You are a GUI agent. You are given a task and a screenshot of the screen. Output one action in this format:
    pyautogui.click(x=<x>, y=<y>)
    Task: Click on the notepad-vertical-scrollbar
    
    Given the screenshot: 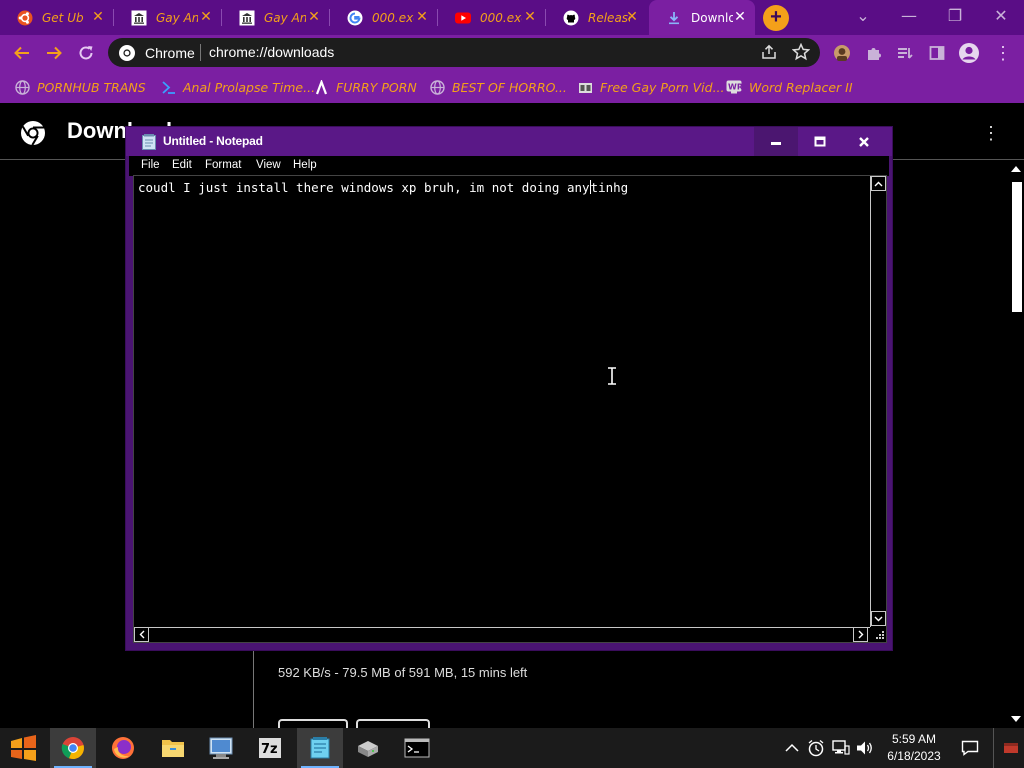 What is the action you would take?
    pyautogui.click(x=878, y=401)
    